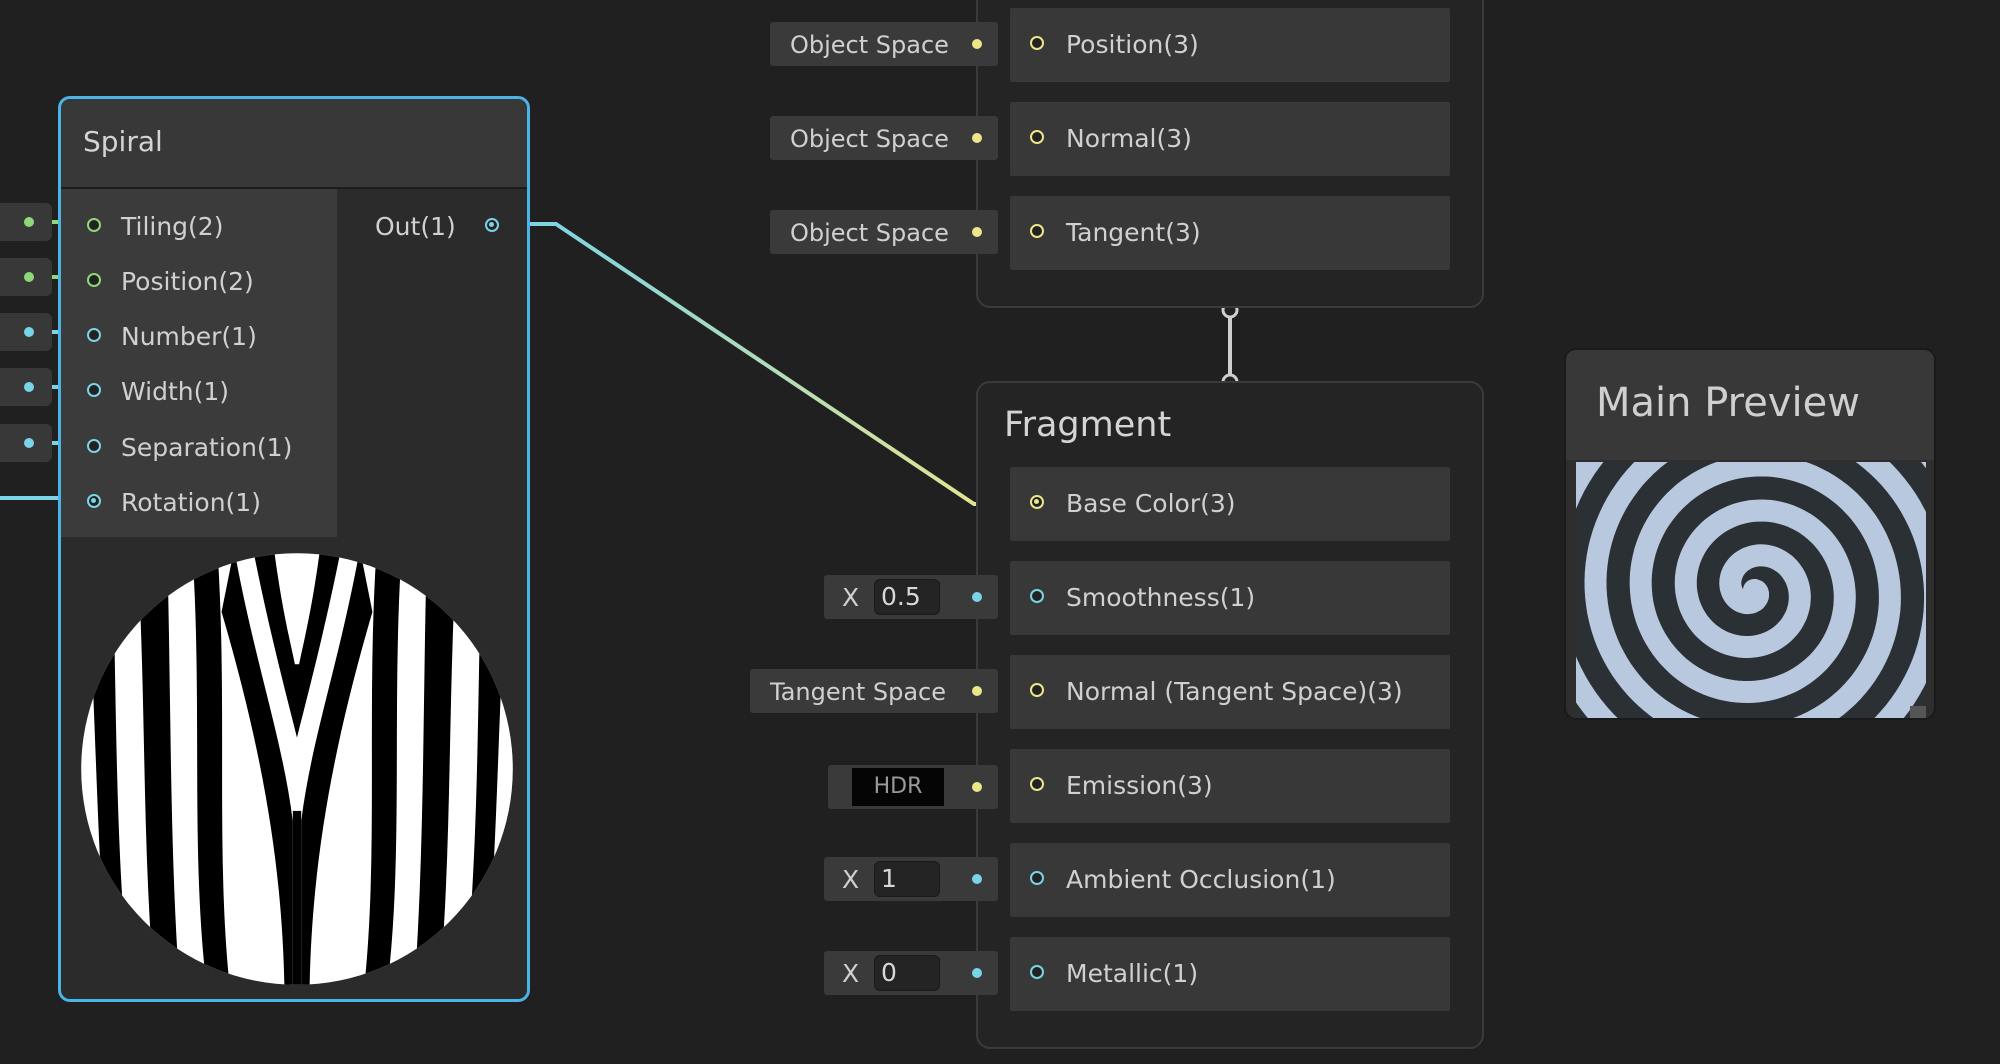 The image size is (2000, 1064). I want to click on metallic-input: 0, so click(907, 973).